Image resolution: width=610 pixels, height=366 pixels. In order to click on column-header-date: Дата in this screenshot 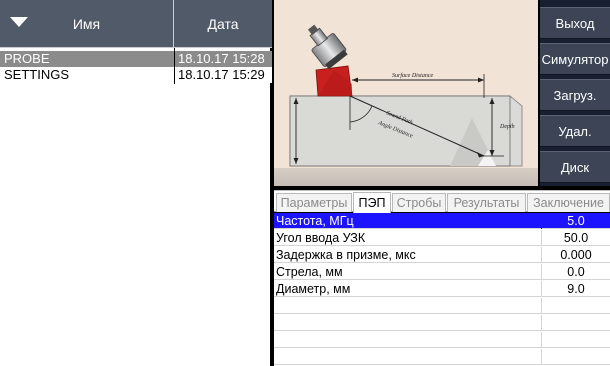, I will do `click(223, 24)`.